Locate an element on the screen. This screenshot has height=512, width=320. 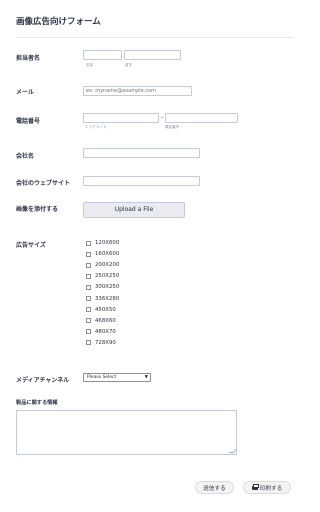
checkbox-label: 250X250 is located at coordinates (107, 276).